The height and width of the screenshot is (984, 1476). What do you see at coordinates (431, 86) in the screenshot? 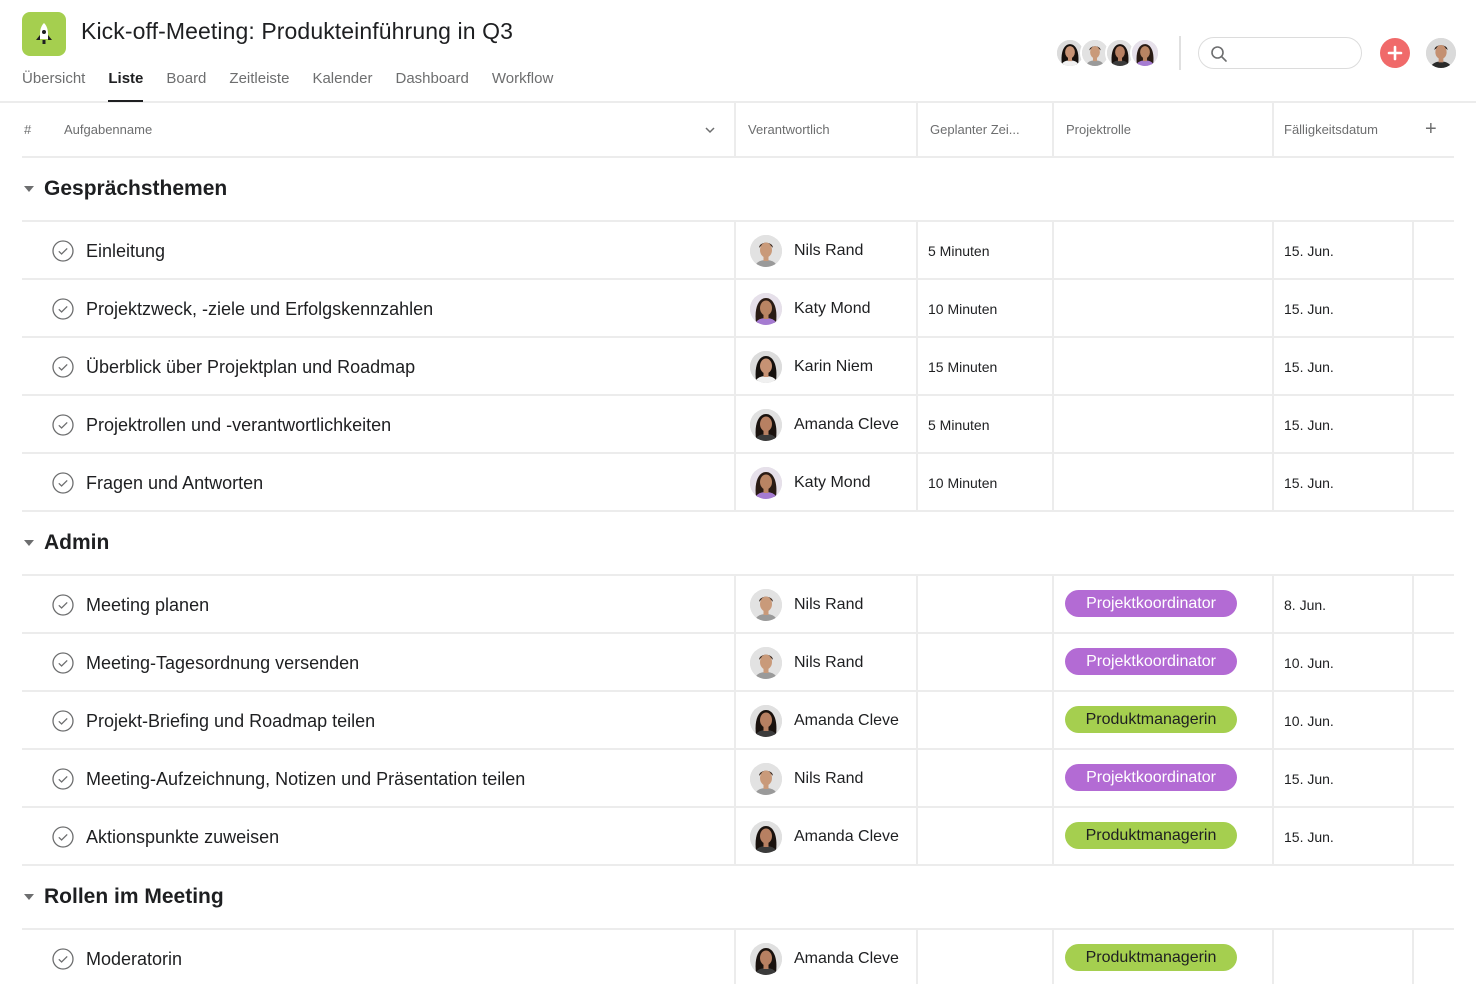
I see `tab-dashboard: Dashboard` at bounding box center [431, 86].